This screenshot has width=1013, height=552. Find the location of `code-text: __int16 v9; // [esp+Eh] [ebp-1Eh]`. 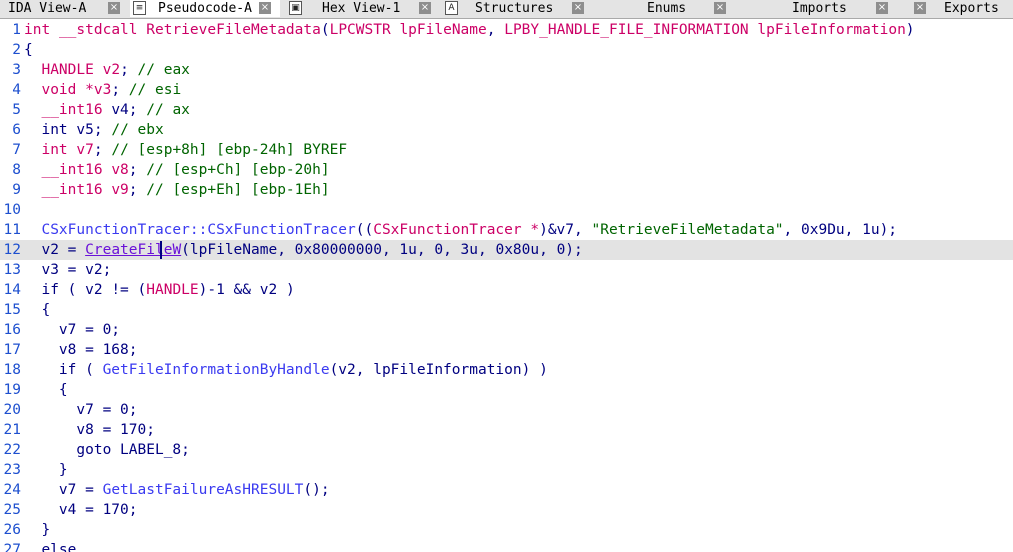

code-text: __int16 v9; // [esp+Eh] [ebp-1Eh] is located at coordinates (185, 190).